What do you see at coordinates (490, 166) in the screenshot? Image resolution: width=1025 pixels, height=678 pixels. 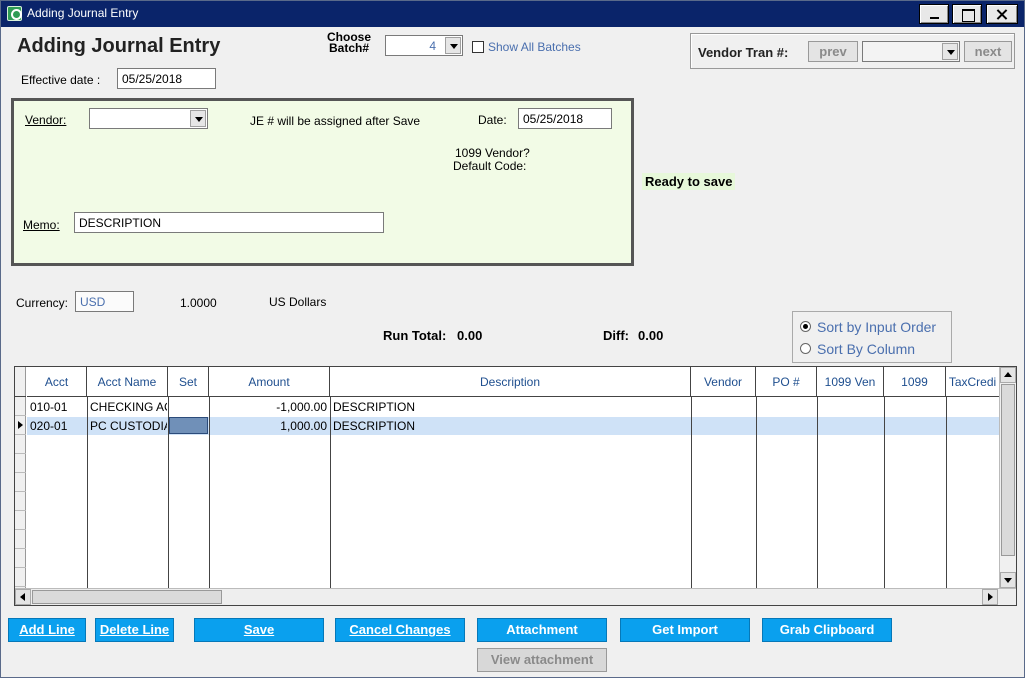 I see `default-code-label: Default Code:` at bounding box center [490, 166].